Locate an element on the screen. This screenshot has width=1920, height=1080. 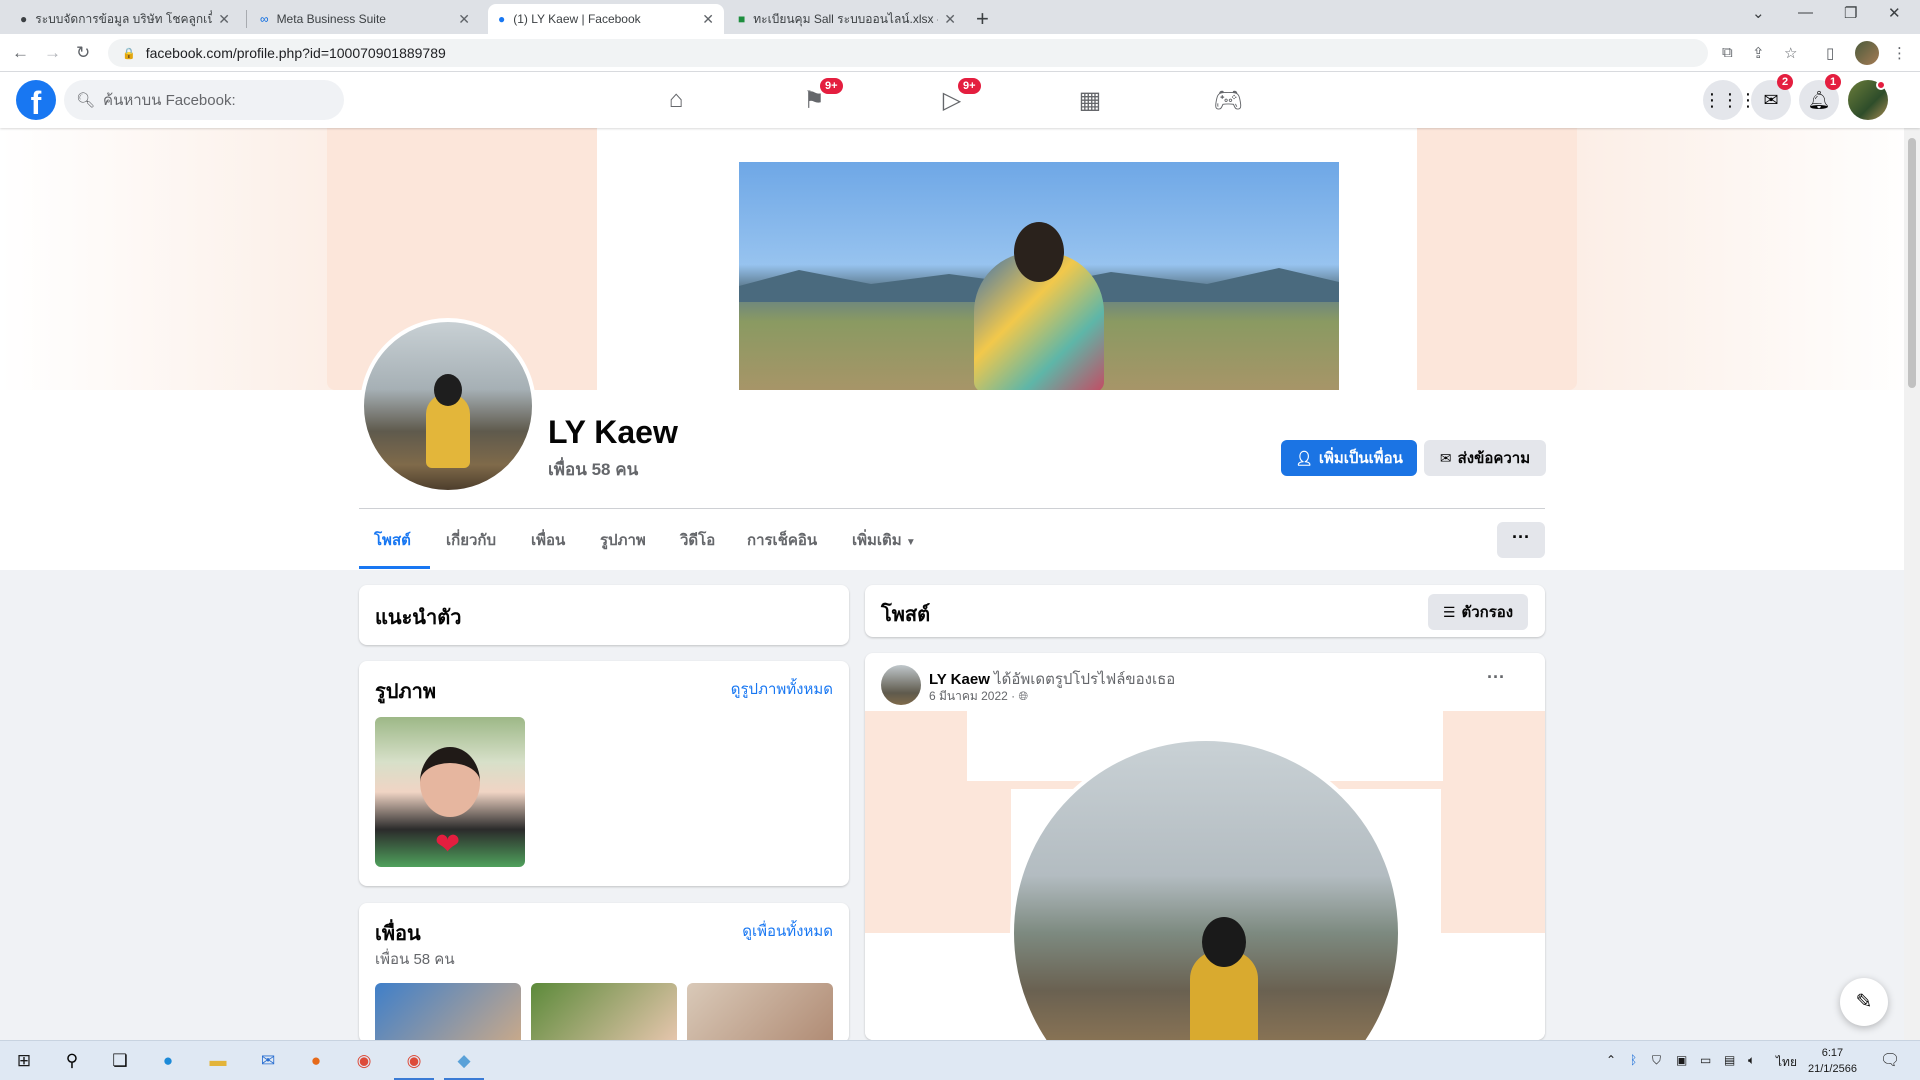
system-clock: 6:17 21/1/2566 is located at coordinates (1832, 1061).